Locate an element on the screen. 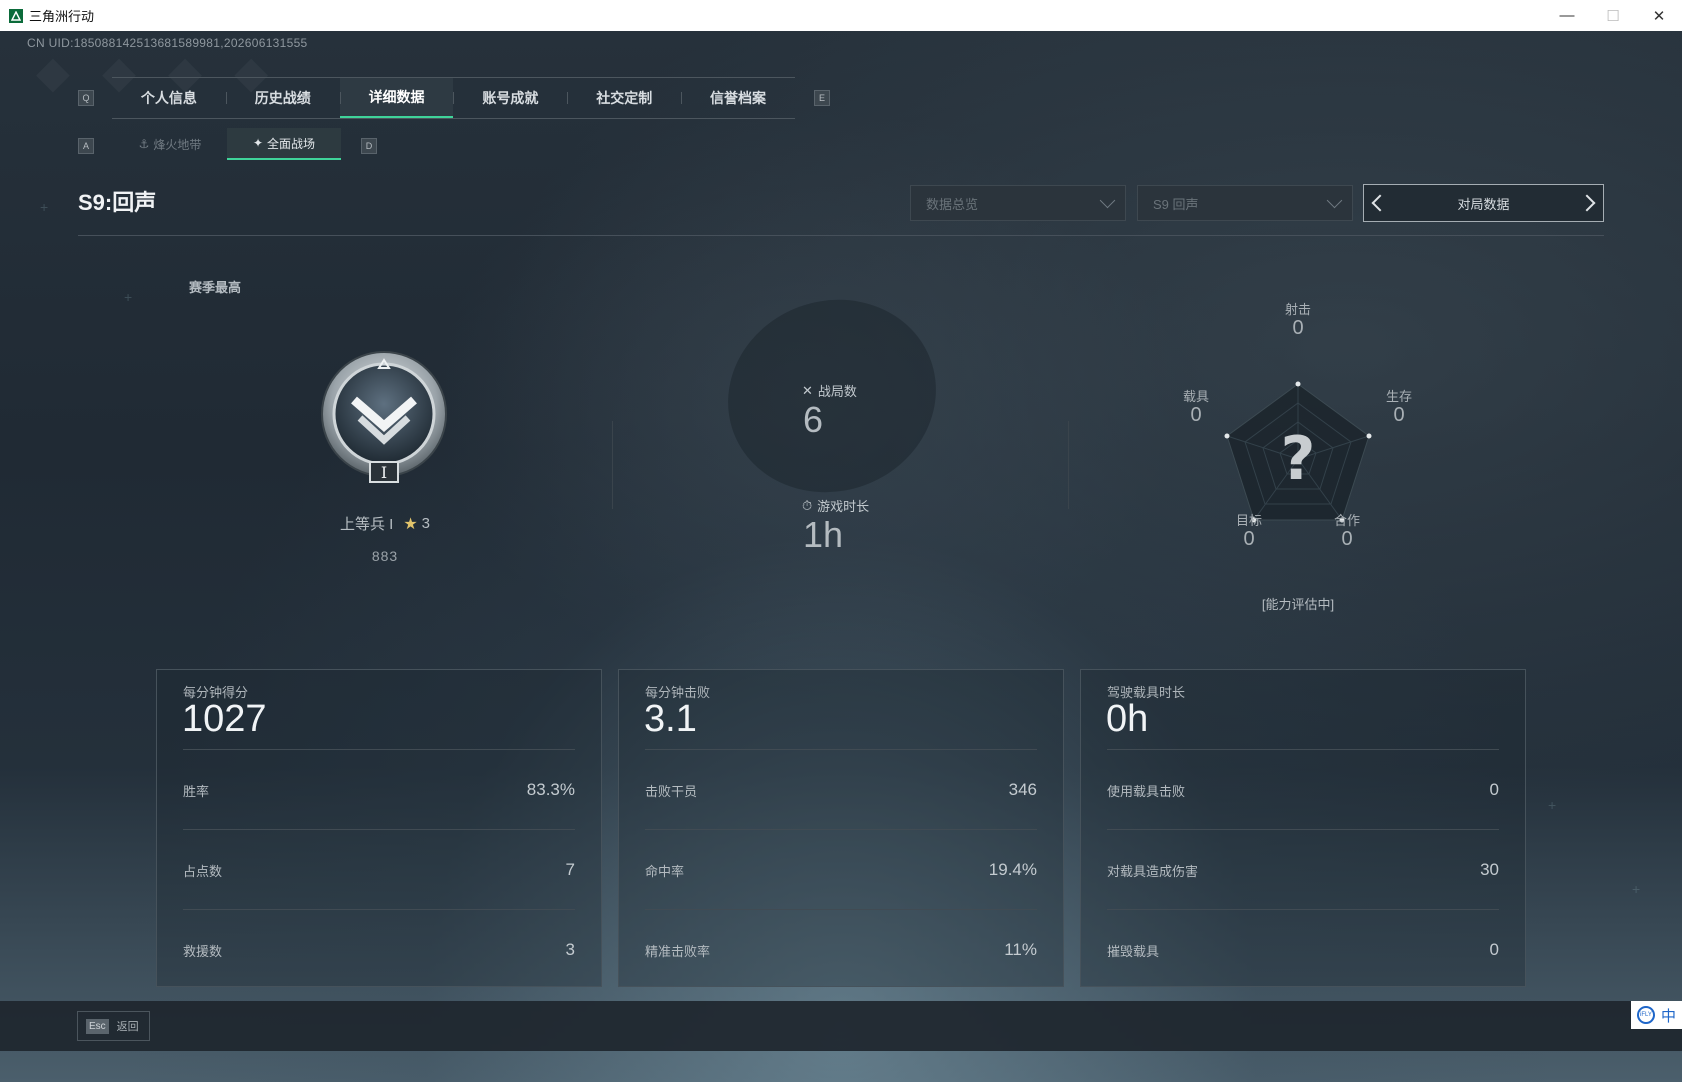 The width and height of the screenshot is (1682, 1082). close-button: ✕ is located at coordinates (1659, 15).